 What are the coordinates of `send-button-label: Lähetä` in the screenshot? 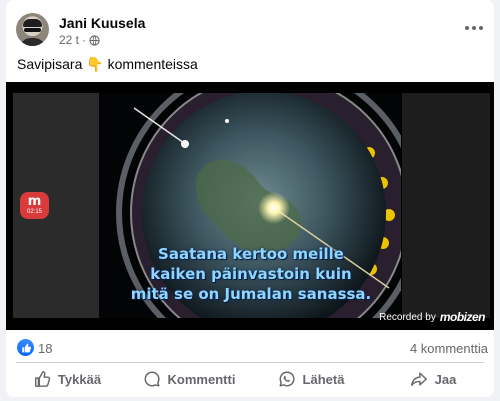 It's located at (323, 379).